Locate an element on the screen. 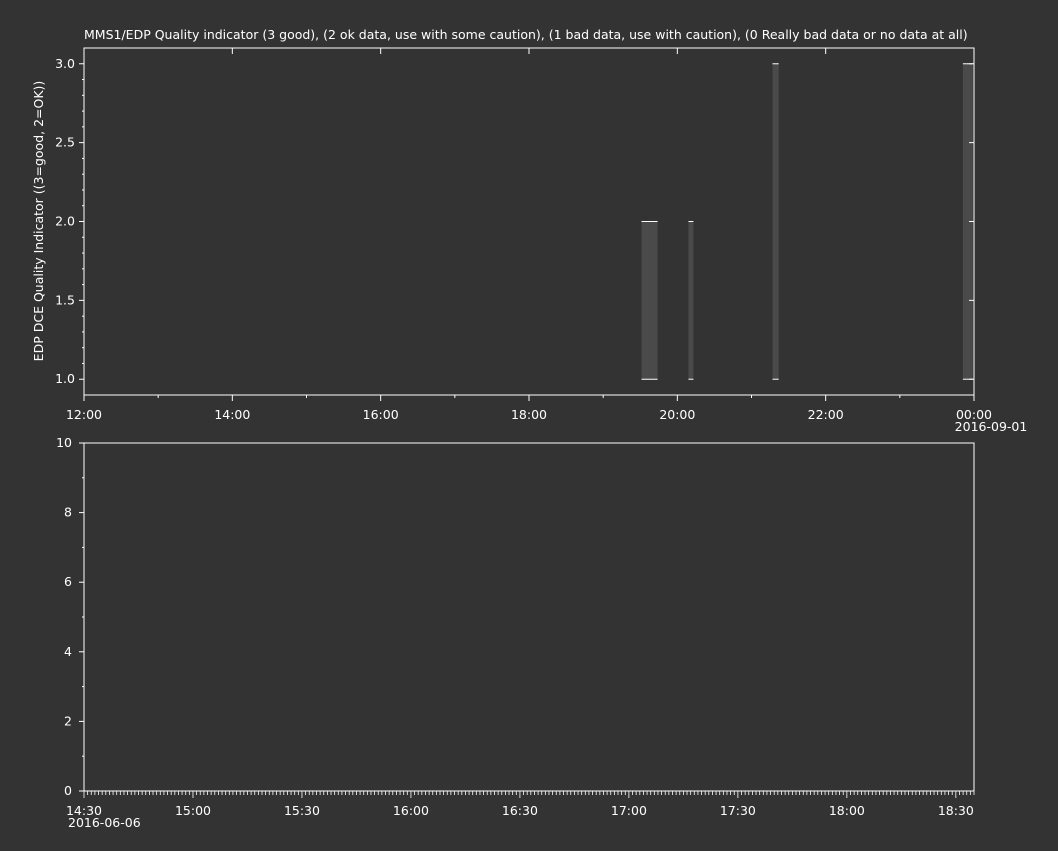 Image resolution: width=1058 pixels, height=851 pixels. x-tick-label: 16:30 is located at coordinates (520, 810).